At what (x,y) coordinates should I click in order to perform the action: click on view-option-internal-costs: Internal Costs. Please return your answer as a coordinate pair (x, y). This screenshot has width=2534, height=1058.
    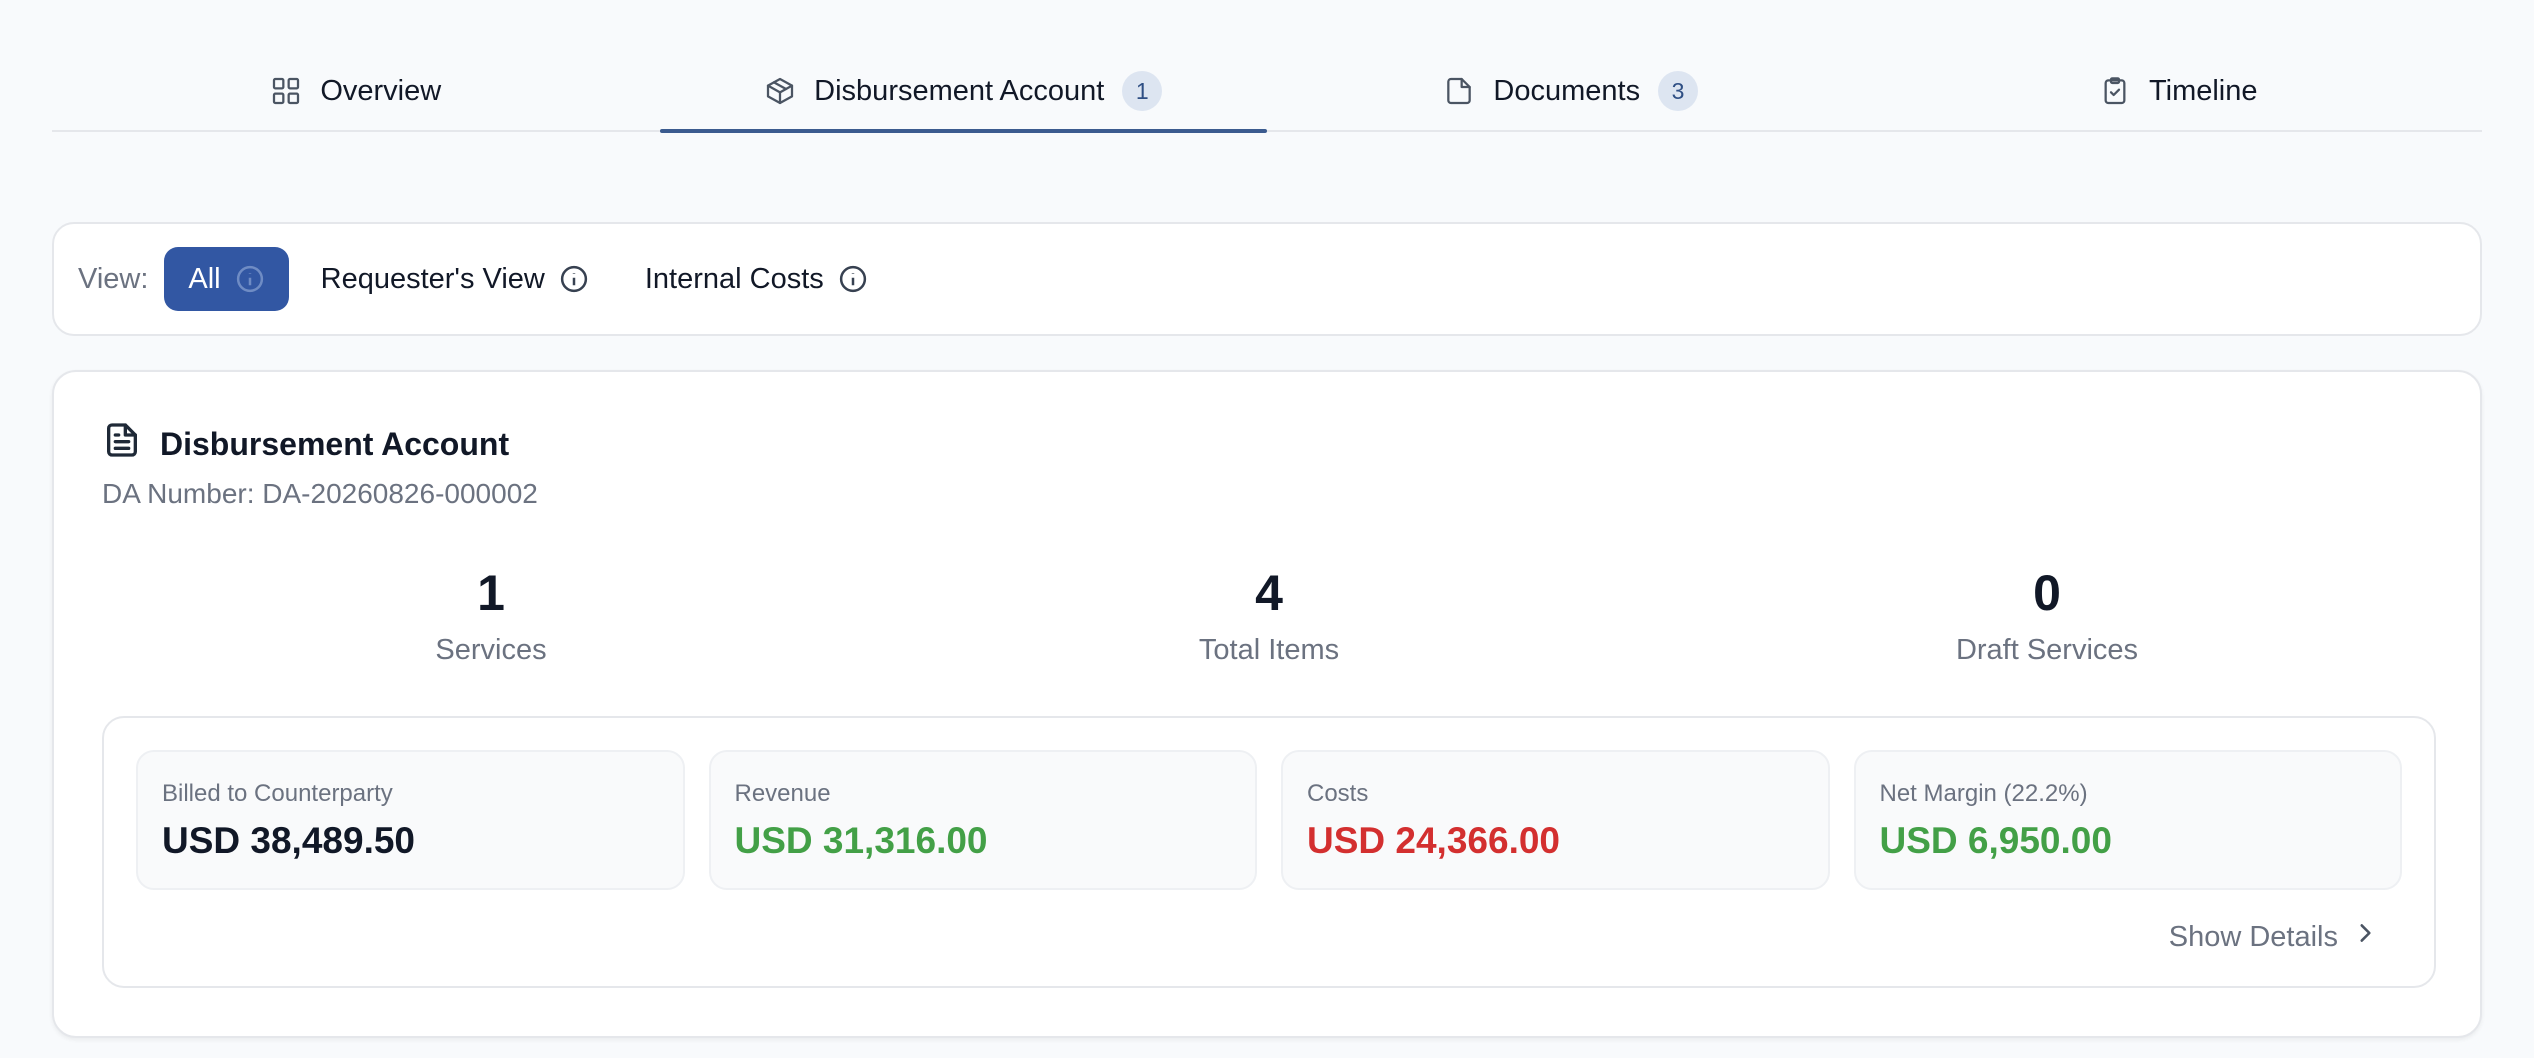
    Looking at the image, I should click on (756, 279).